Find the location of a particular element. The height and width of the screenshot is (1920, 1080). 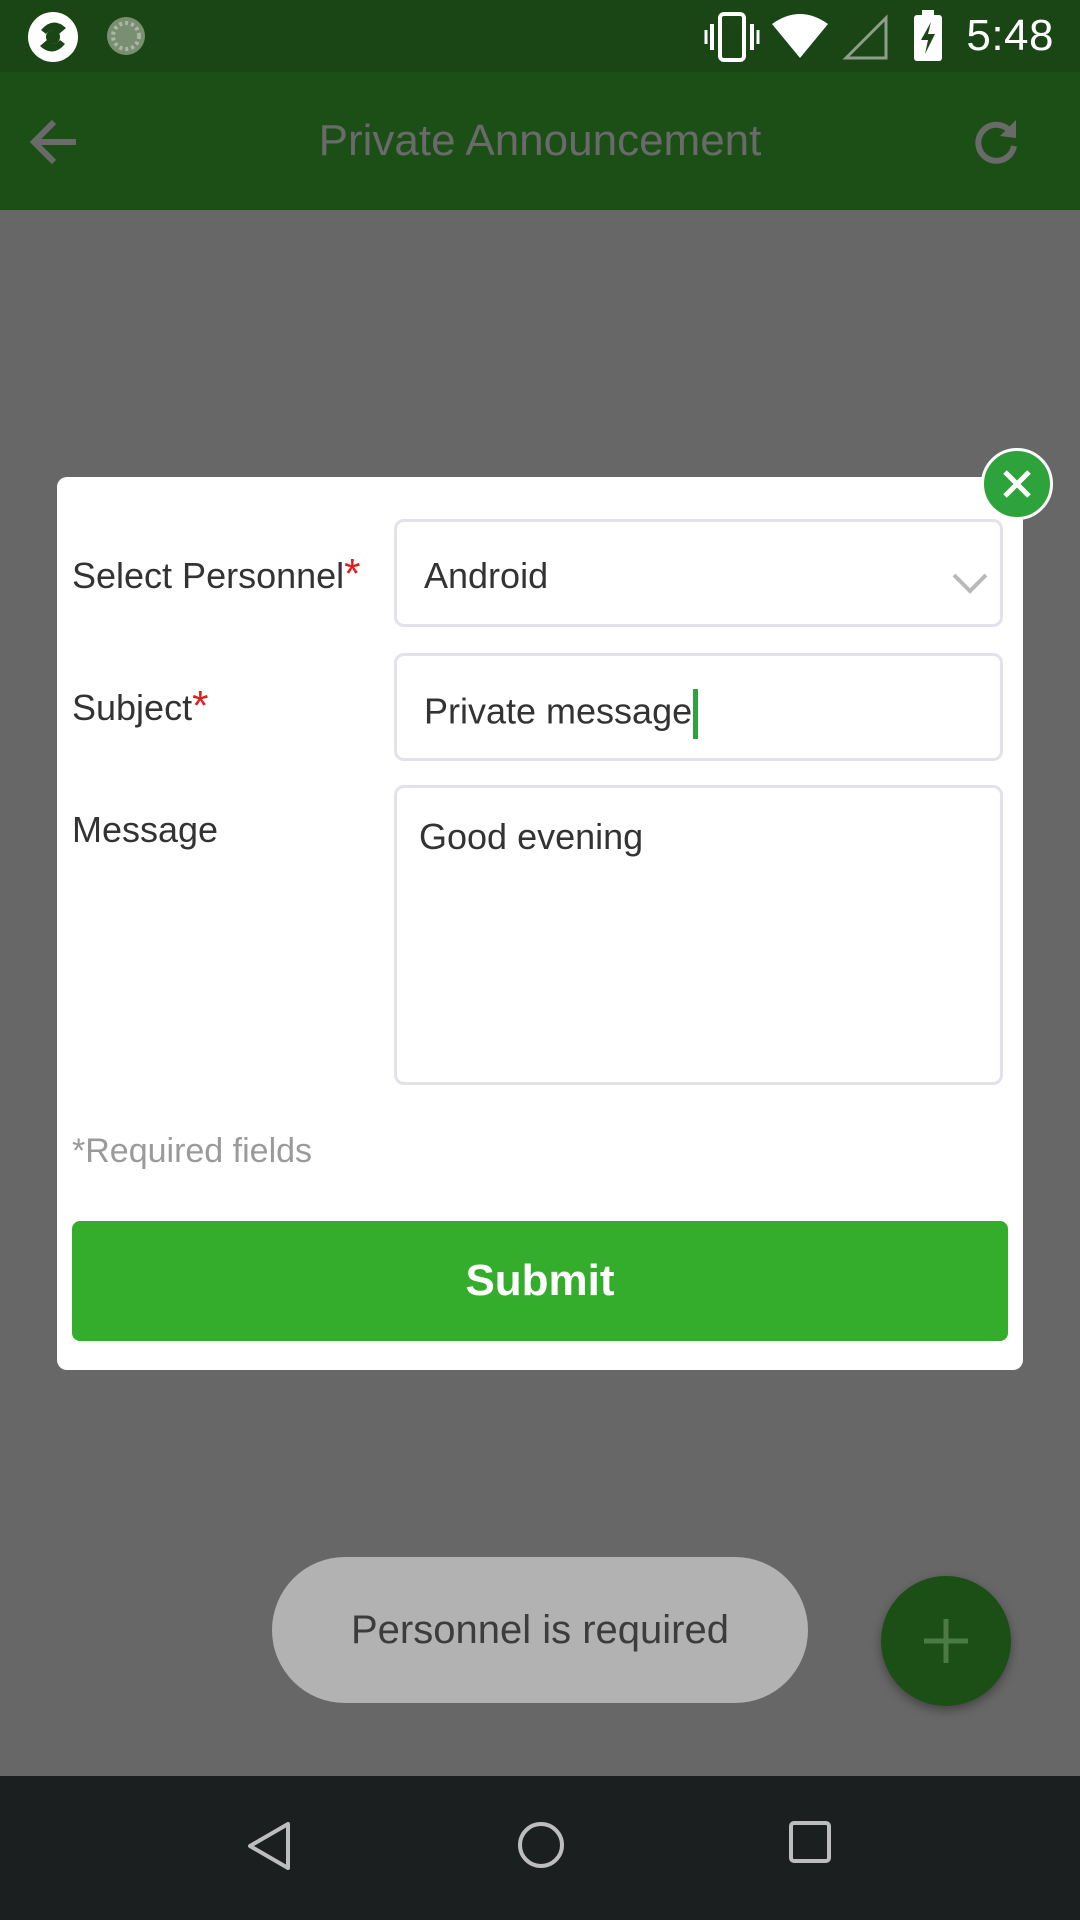

system-nav-bar is located at coordinates (540, 1848).